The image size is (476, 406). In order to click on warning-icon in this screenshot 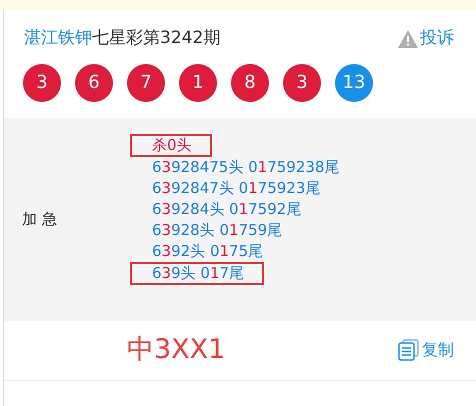, I will do `click(408, 39)`.